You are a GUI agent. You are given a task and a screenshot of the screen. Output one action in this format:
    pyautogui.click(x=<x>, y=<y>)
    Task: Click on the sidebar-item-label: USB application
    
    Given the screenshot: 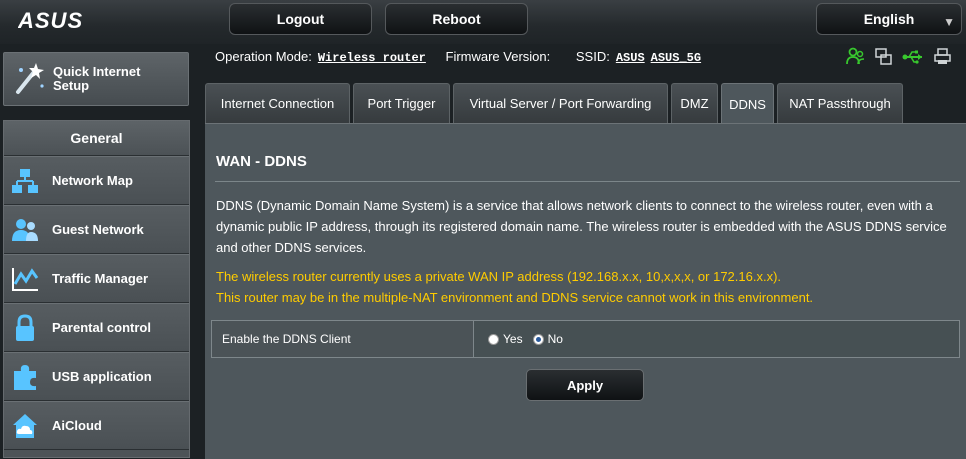 What is the action you would take?
    pyautogui.click(x=102, y=376)
    